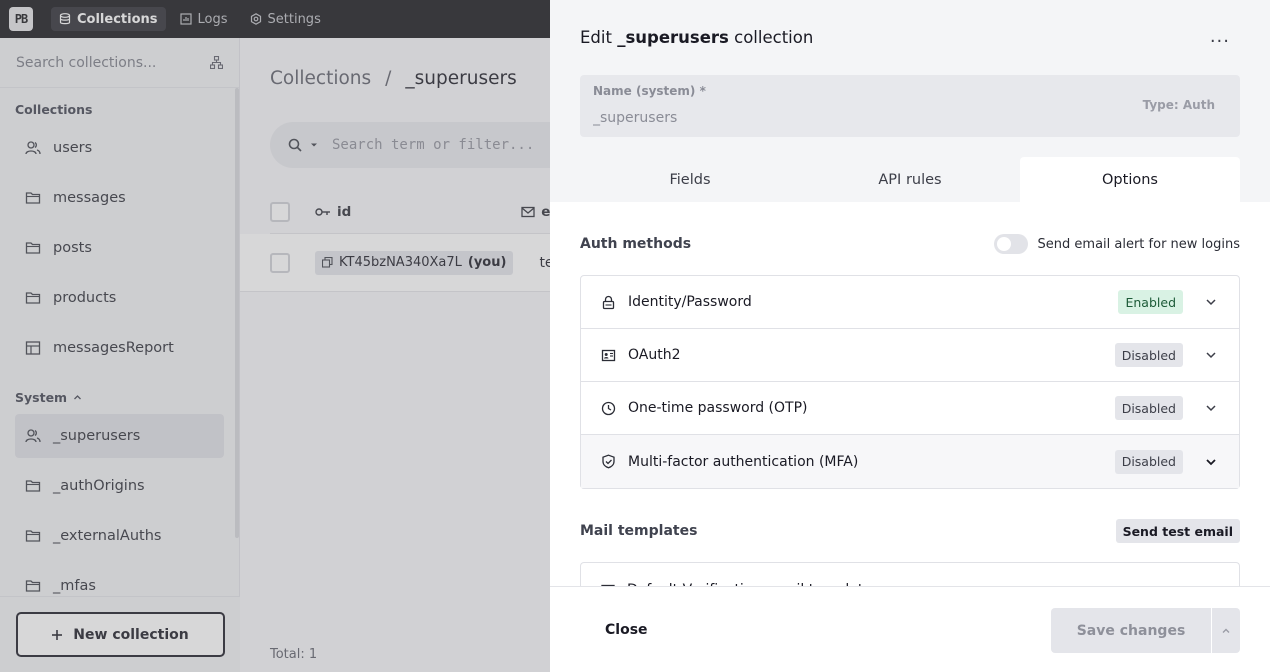  What do you see at coordinates (608, 461) in the screenshot?
I see `shield-icon` at bounding box center [608, 461].